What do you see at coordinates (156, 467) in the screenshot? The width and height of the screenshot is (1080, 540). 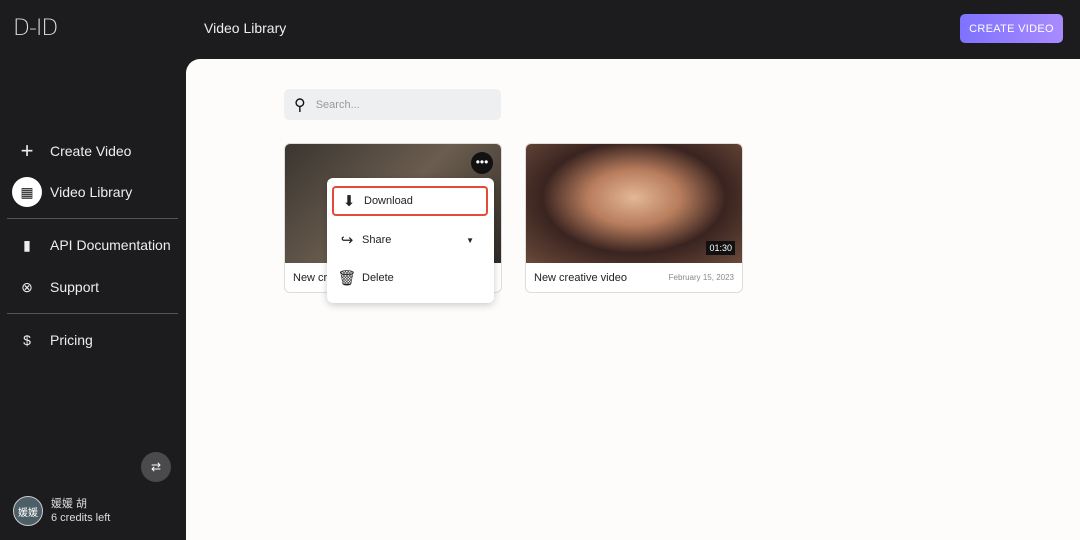 I see `collapse-sidebar-button: ⇄` at bounding box center [156, 467].